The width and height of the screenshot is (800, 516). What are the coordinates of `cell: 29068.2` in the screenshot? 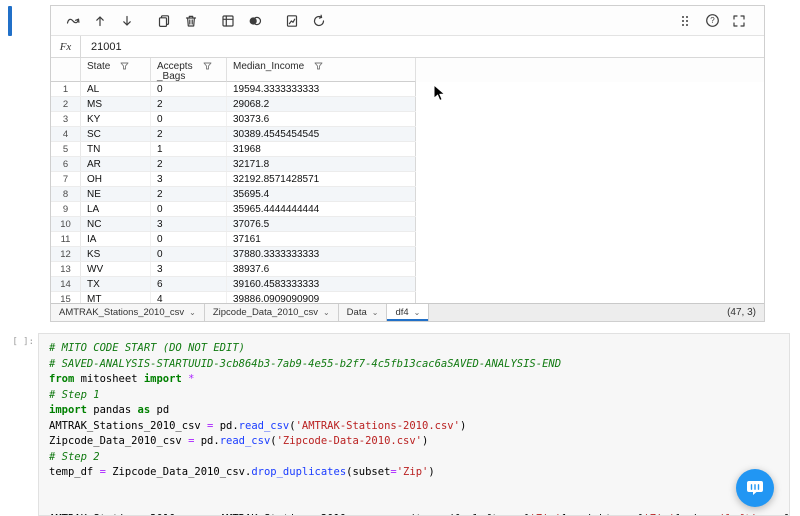 It's located at (321, 104).